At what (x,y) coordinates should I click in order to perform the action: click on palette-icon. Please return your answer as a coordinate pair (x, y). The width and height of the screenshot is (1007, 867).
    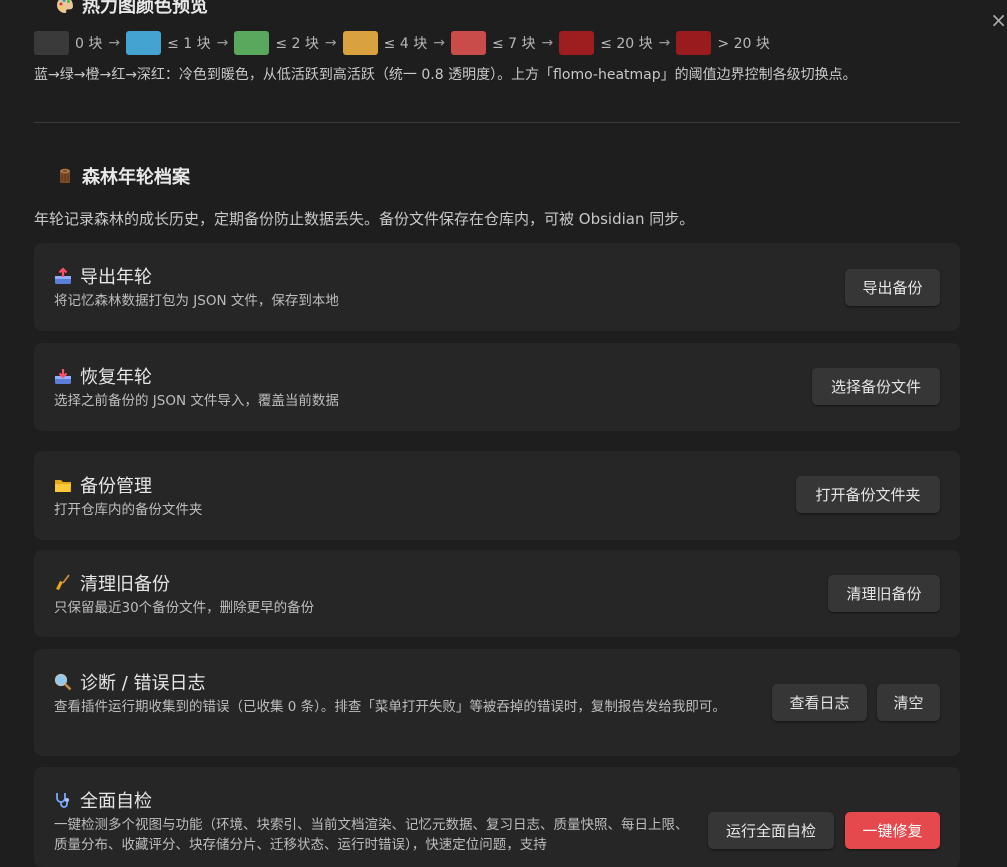
    Looking at the image, I should click on (65, 7).